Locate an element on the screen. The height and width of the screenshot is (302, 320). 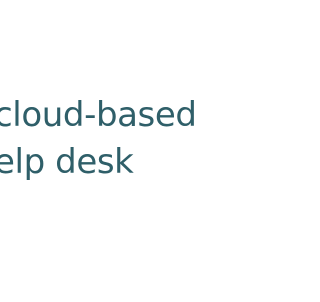
headline-line-2: elp desk is located at coordinates (67, 162).